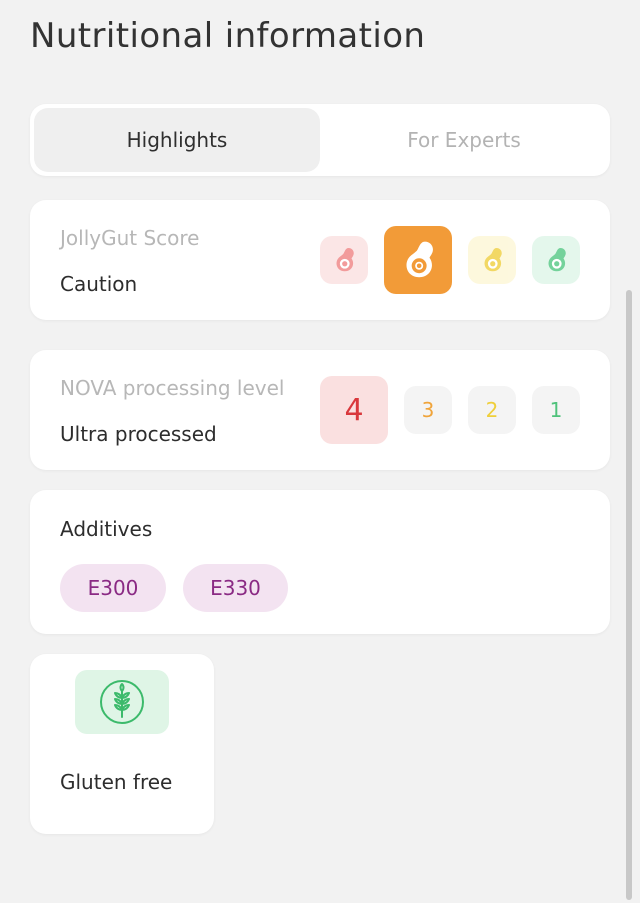  What do you see at coordinates (556, 410) in the screenshot?
I see `nova-level-1: 1` at bounding box center [556, 410].